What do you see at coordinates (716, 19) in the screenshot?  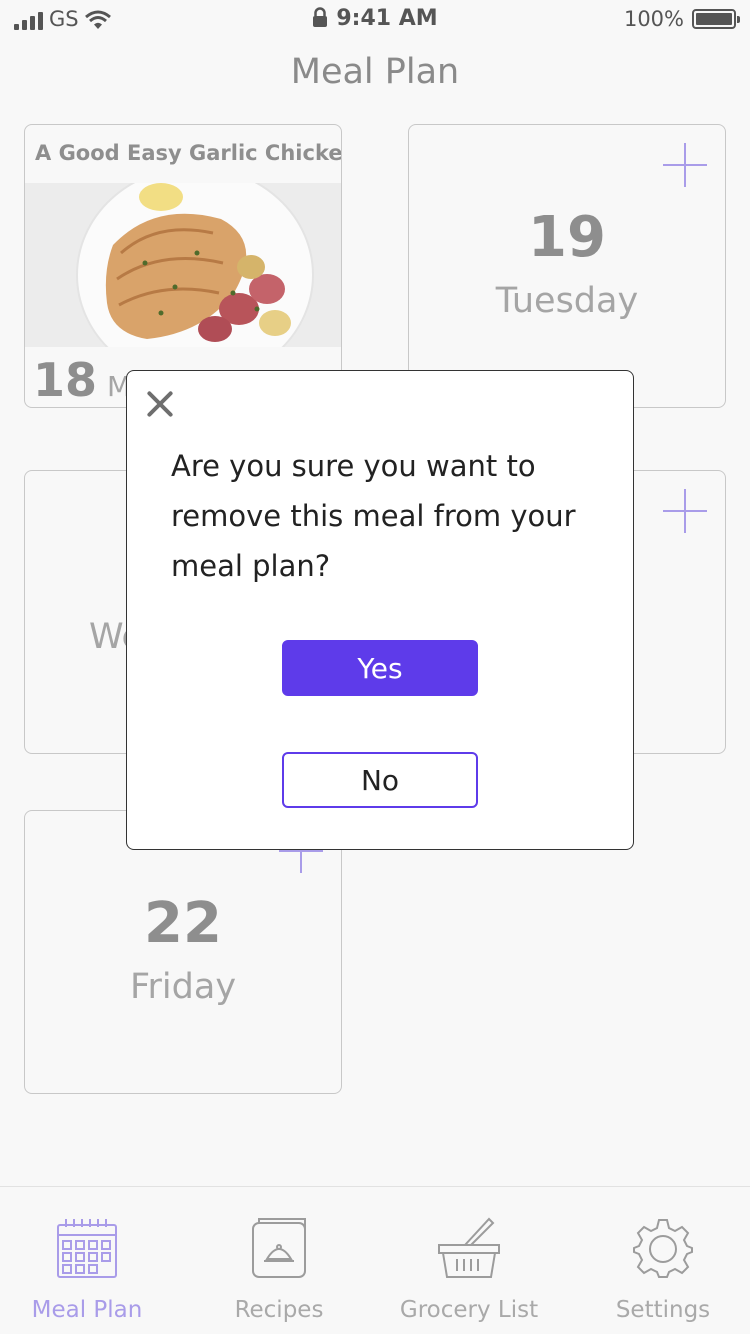 I see `battery-icon` at bounding box center [716, 19].